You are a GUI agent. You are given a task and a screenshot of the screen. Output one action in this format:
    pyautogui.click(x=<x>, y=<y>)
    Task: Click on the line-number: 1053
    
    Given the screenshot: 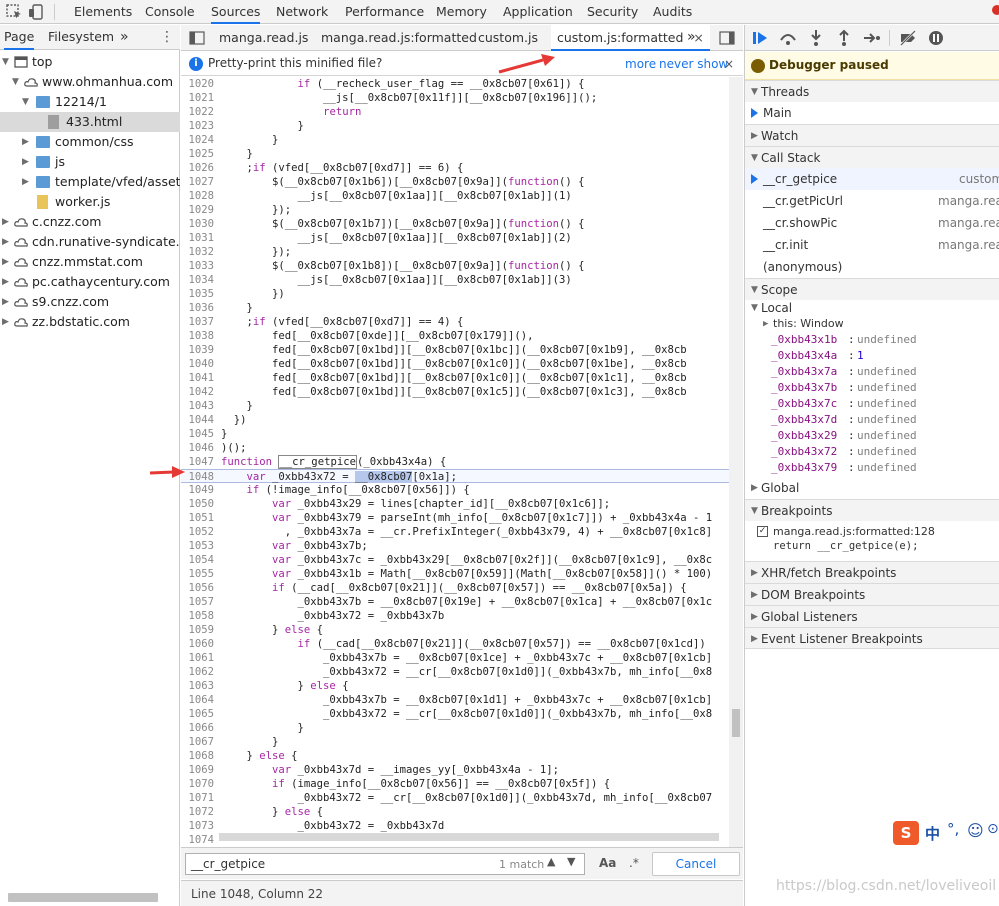 What is the action you would take?
    pyautogui.click(x=197, y=546)
    